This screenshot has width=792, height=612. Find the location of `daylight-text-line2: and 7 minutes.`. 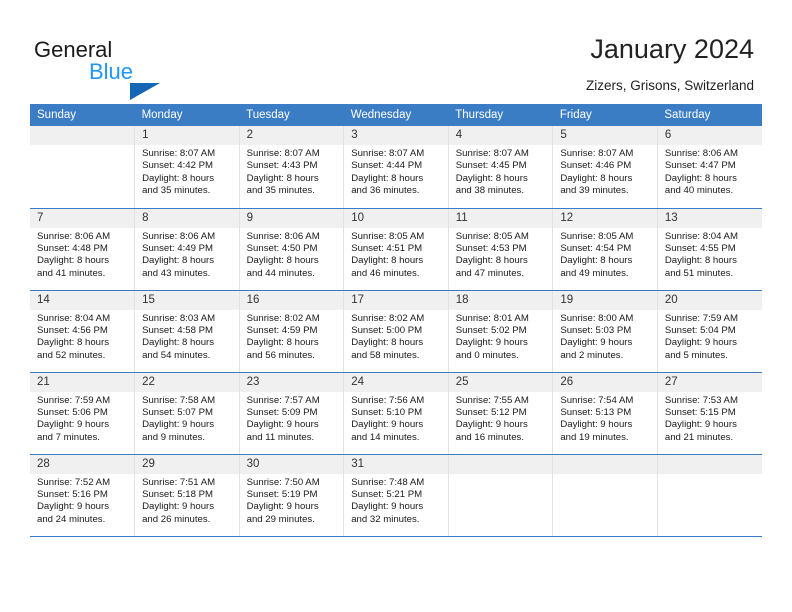

daylight-text-line2: and 7 minutes. is located at coordinates (68, 437).